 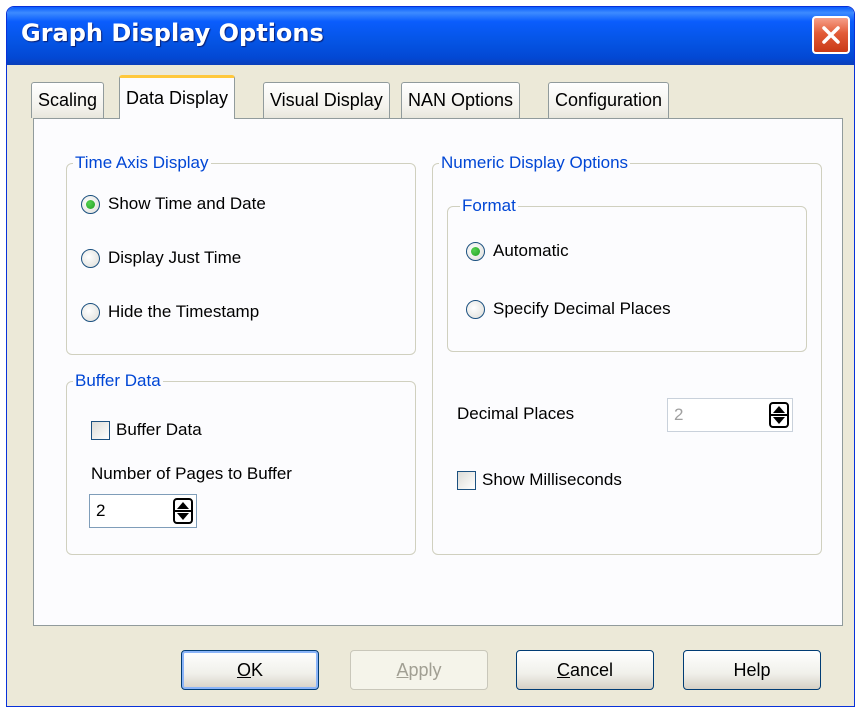 What do you see at coordinates (118, 381) in the screenshot?
I see `buffer-data-group-title: Buffer Data` at bounding box center [118, 381].